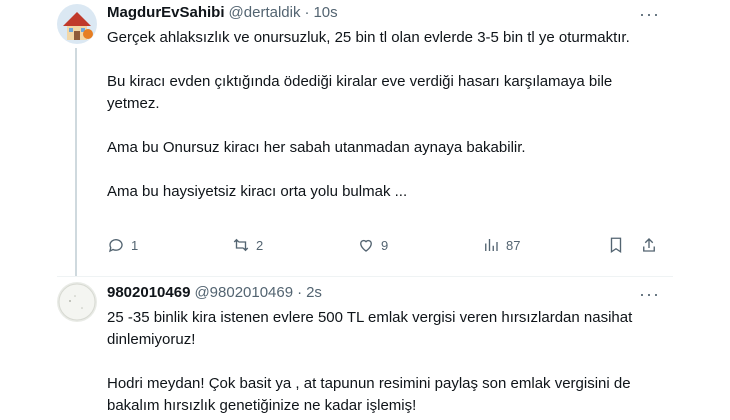 The height and width of the screenshot is (420, 730). Describe the element at coordinates (260, 245) in the screenshot. I see `retweet-count: 2` at that location.